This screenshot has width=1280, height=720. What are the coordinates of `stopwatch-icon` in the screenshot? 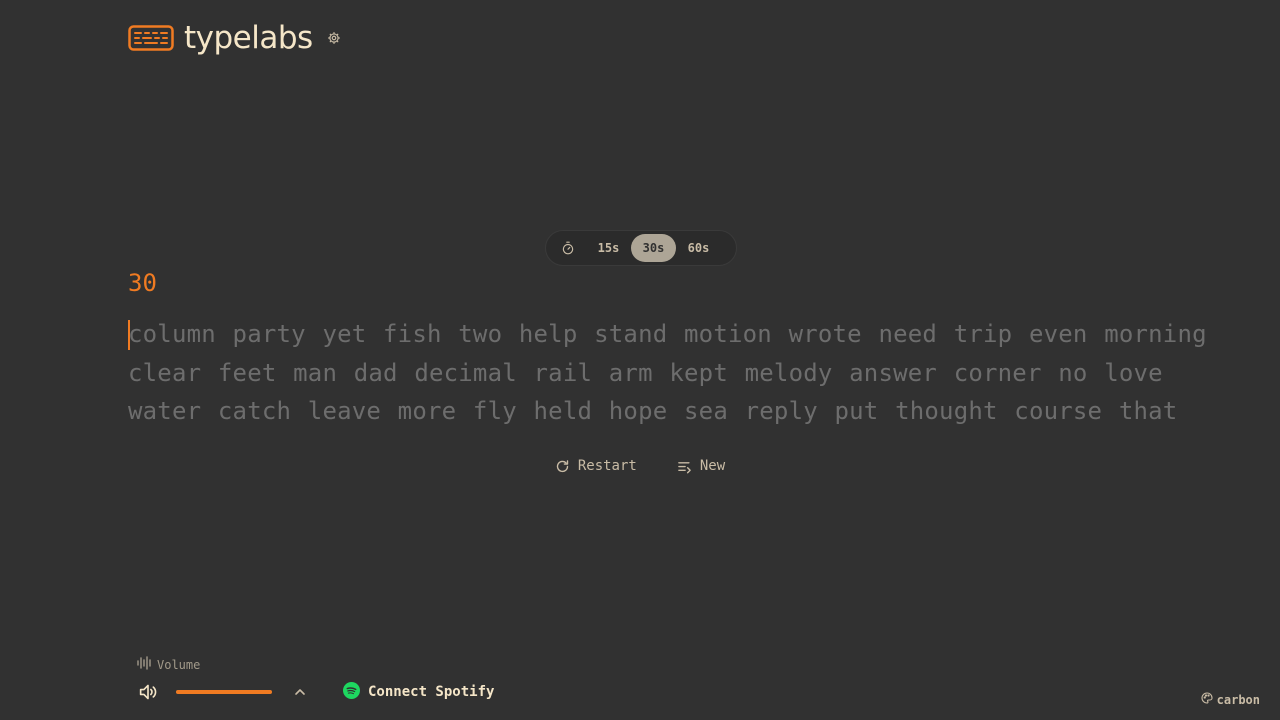 It's located at (568, 248).